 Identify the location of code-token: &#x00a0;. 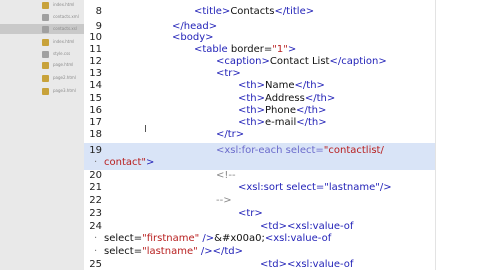
(239, 238).